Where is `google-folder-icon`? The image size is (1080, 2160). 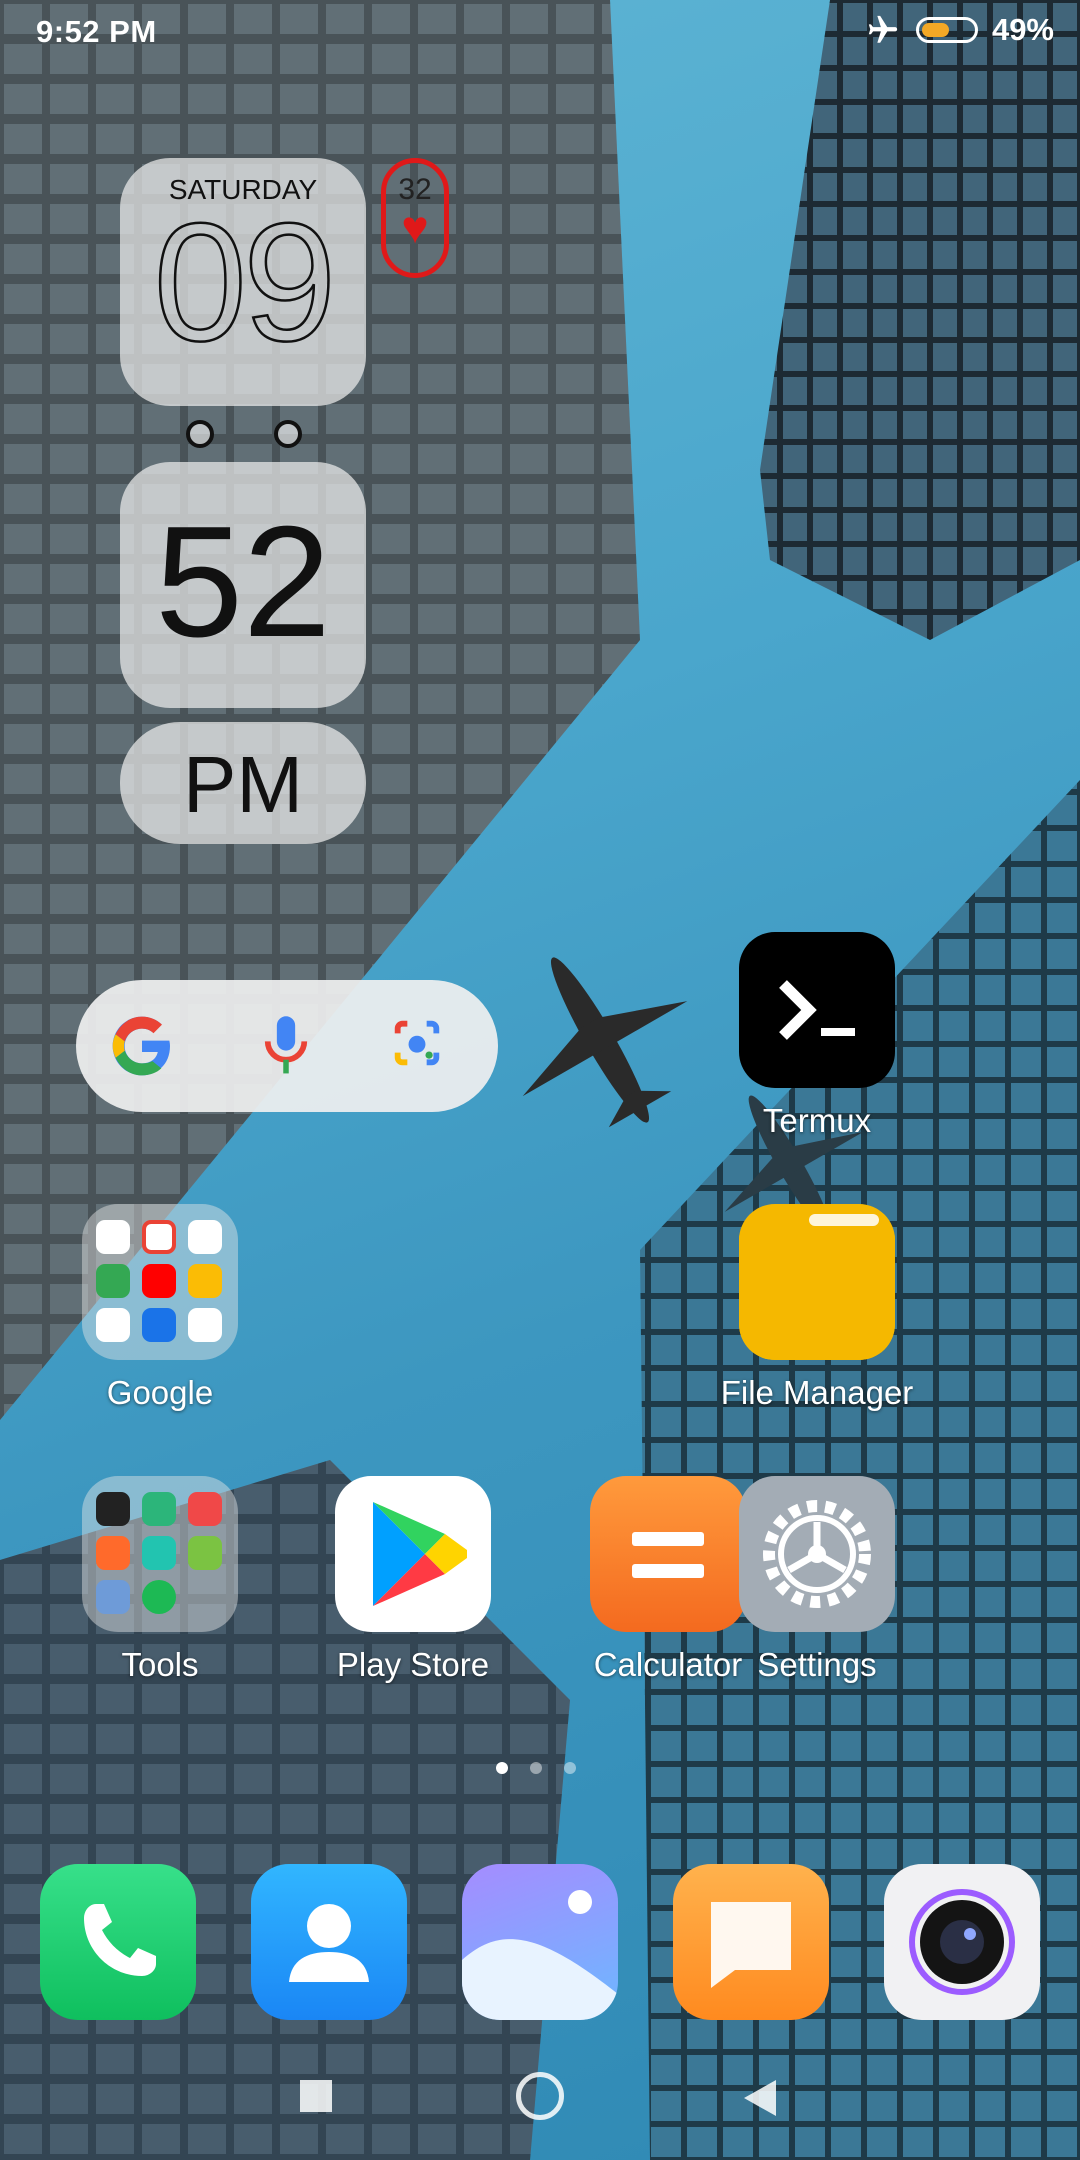 google-folder-icon is located at coordinates (160, 1282).